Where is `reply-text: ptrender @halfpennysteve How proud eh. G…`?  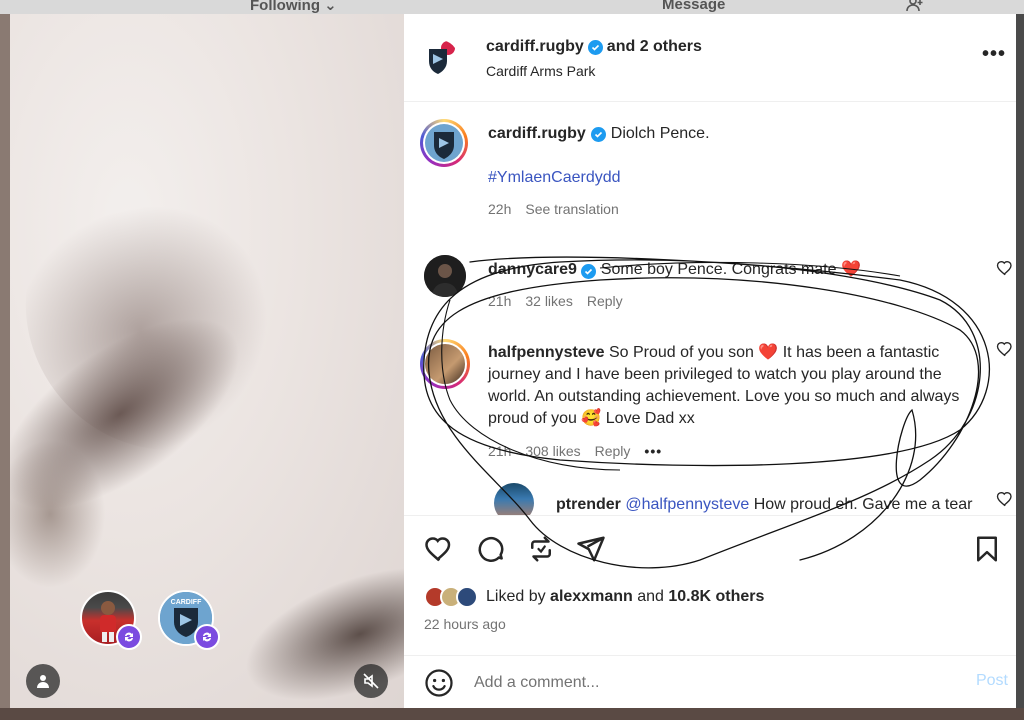
reply-text: ptrender @halfpennysteve How proud eh. G… is located at coordinates (766, 504).